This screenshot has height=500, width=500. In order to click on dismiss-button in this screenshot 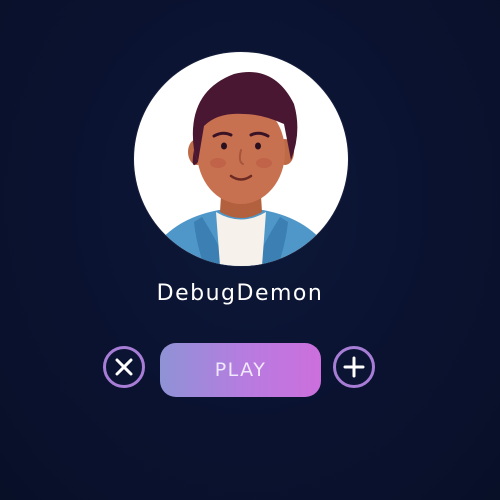, I will do `click(124, 367)`.